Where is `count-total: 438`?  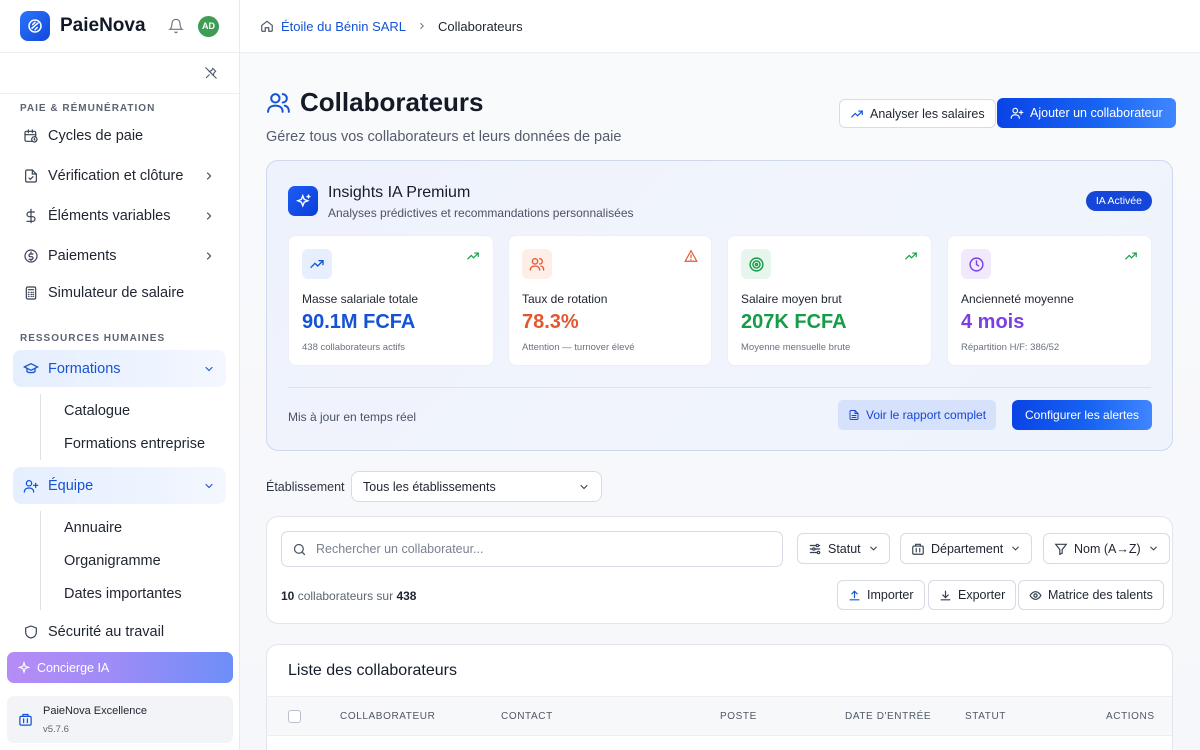 count-total: 438 is located at coordinates (406, 596).